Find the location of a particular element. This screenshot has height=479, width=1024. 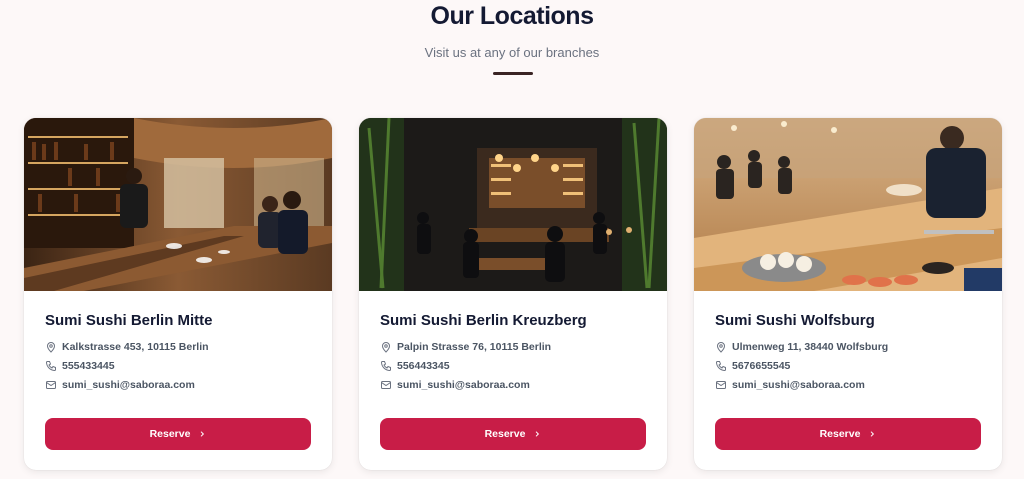

page-subtitle: Visit us at any of our branches is located at coordinates (512, 52).